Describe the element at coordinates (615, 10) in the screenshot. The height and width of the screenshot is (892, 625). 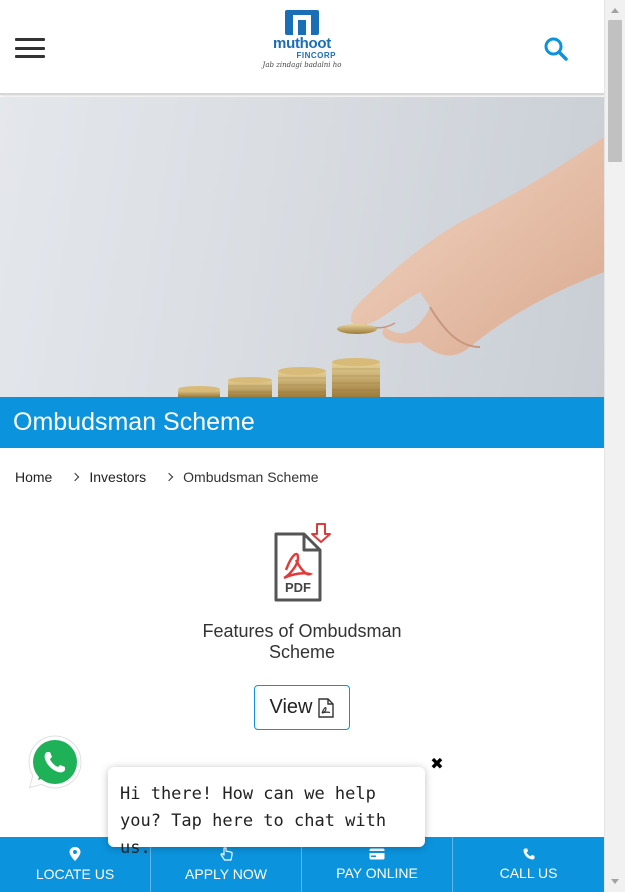
I see `scroll-up-arrow-icon` at that location.